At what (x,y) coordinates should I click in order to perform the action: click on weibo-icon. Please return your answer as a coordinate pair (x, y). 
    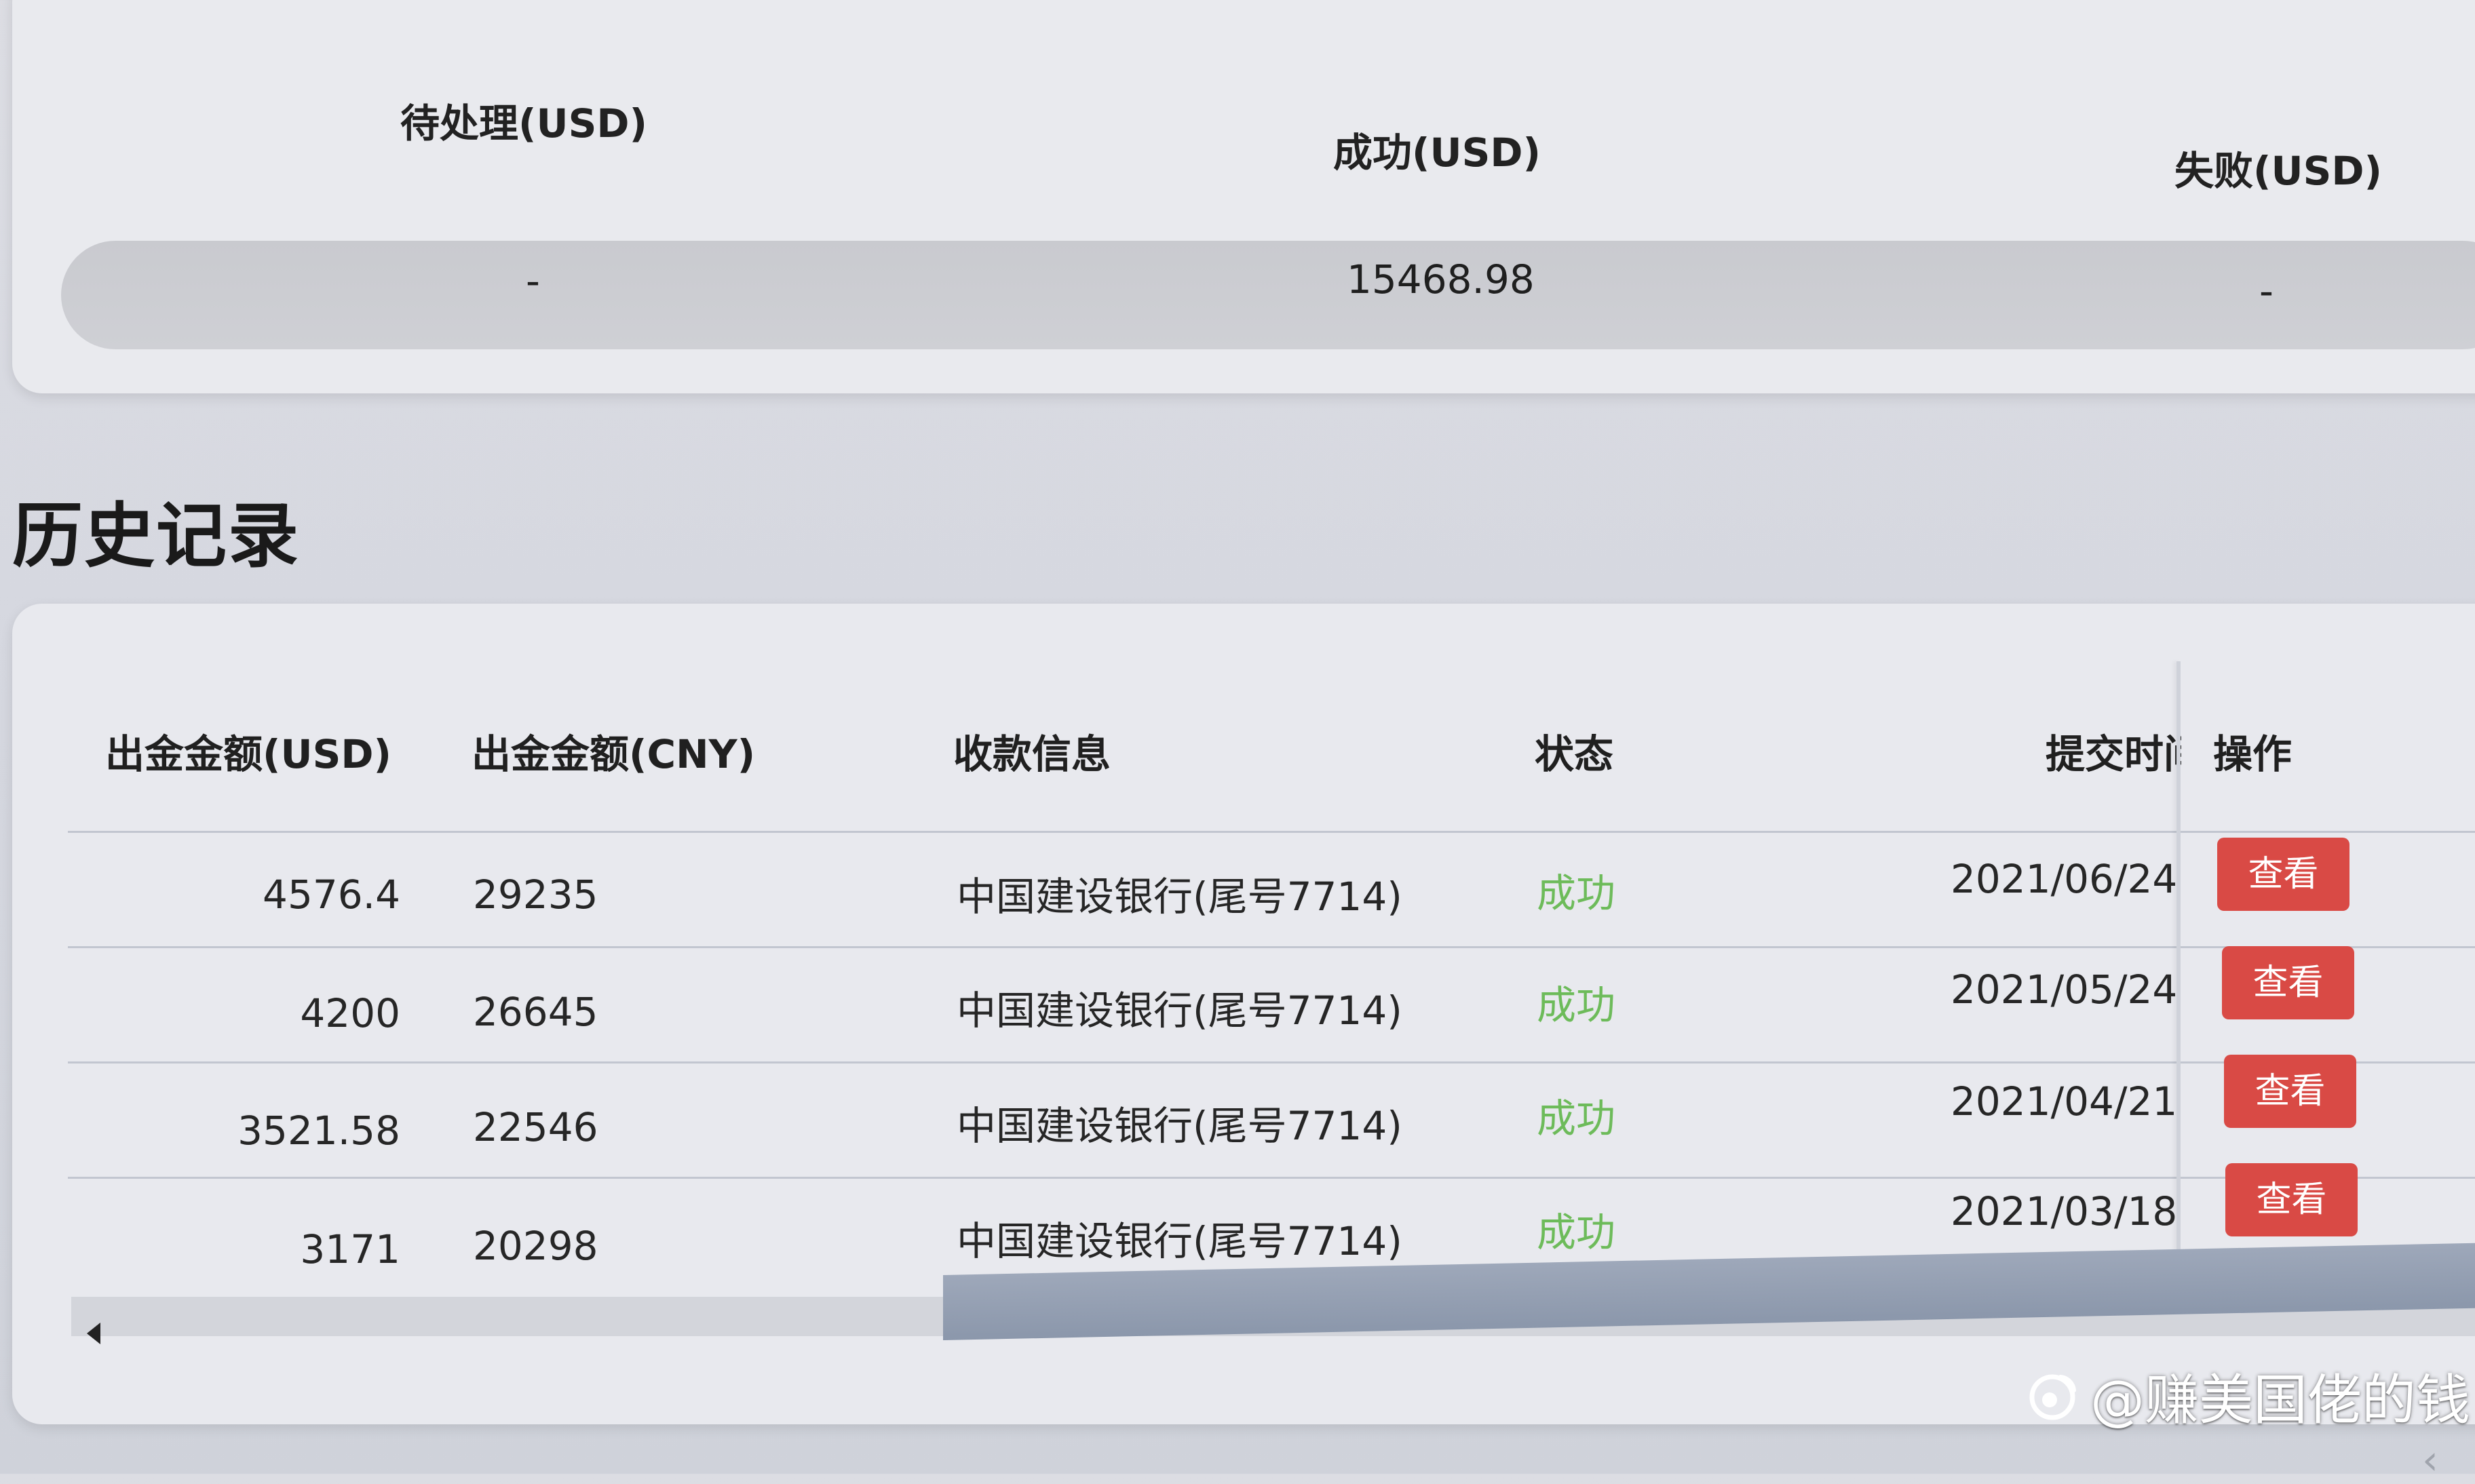
    Looking at the image, I should click on (2052, 1397).